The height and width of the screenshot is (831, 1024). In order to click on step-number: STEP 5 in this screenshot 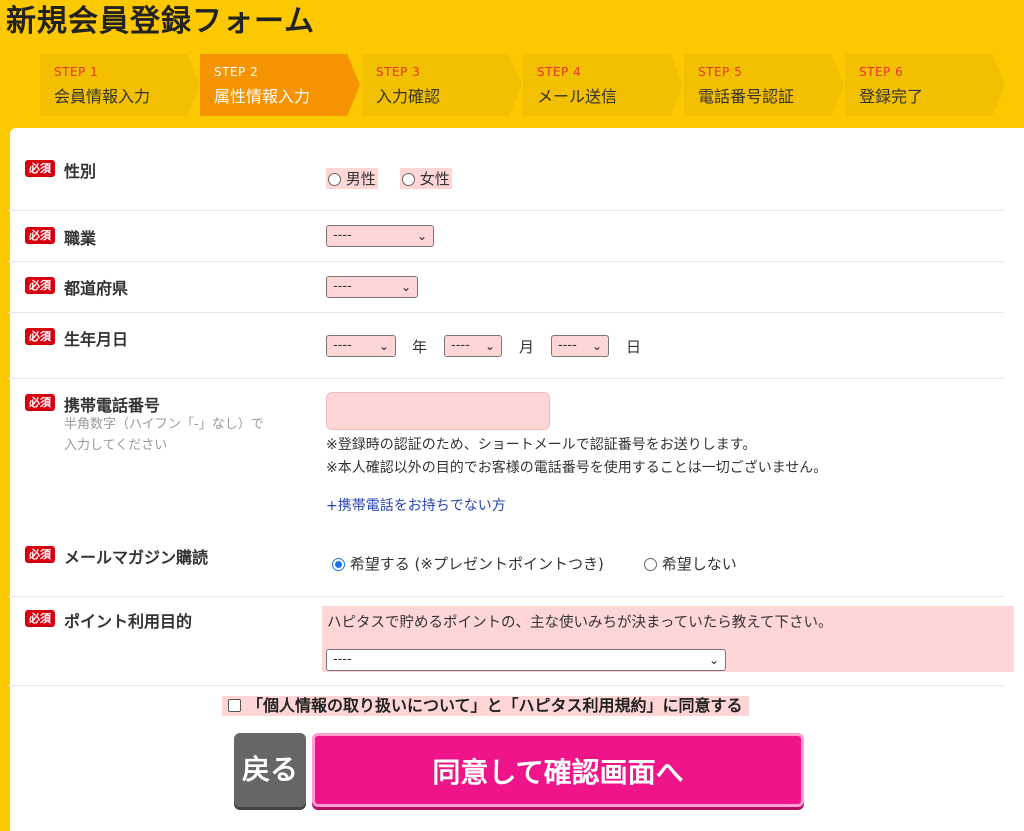, I will do `click(720, 72)`.